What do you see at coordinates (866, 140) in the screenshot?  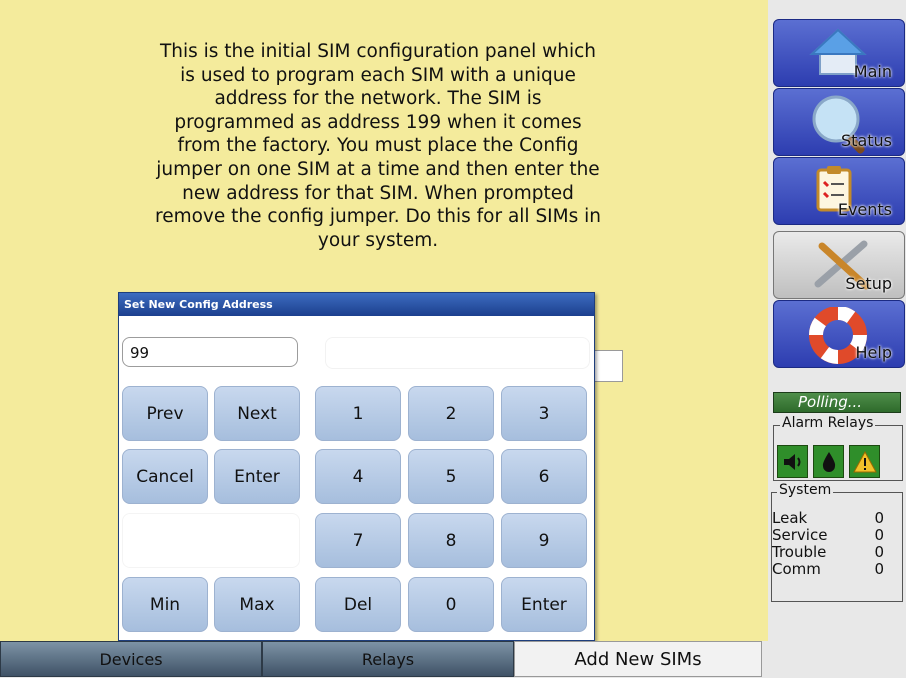 I see `nav-status-label: Status` at bounding box center [866, 140].